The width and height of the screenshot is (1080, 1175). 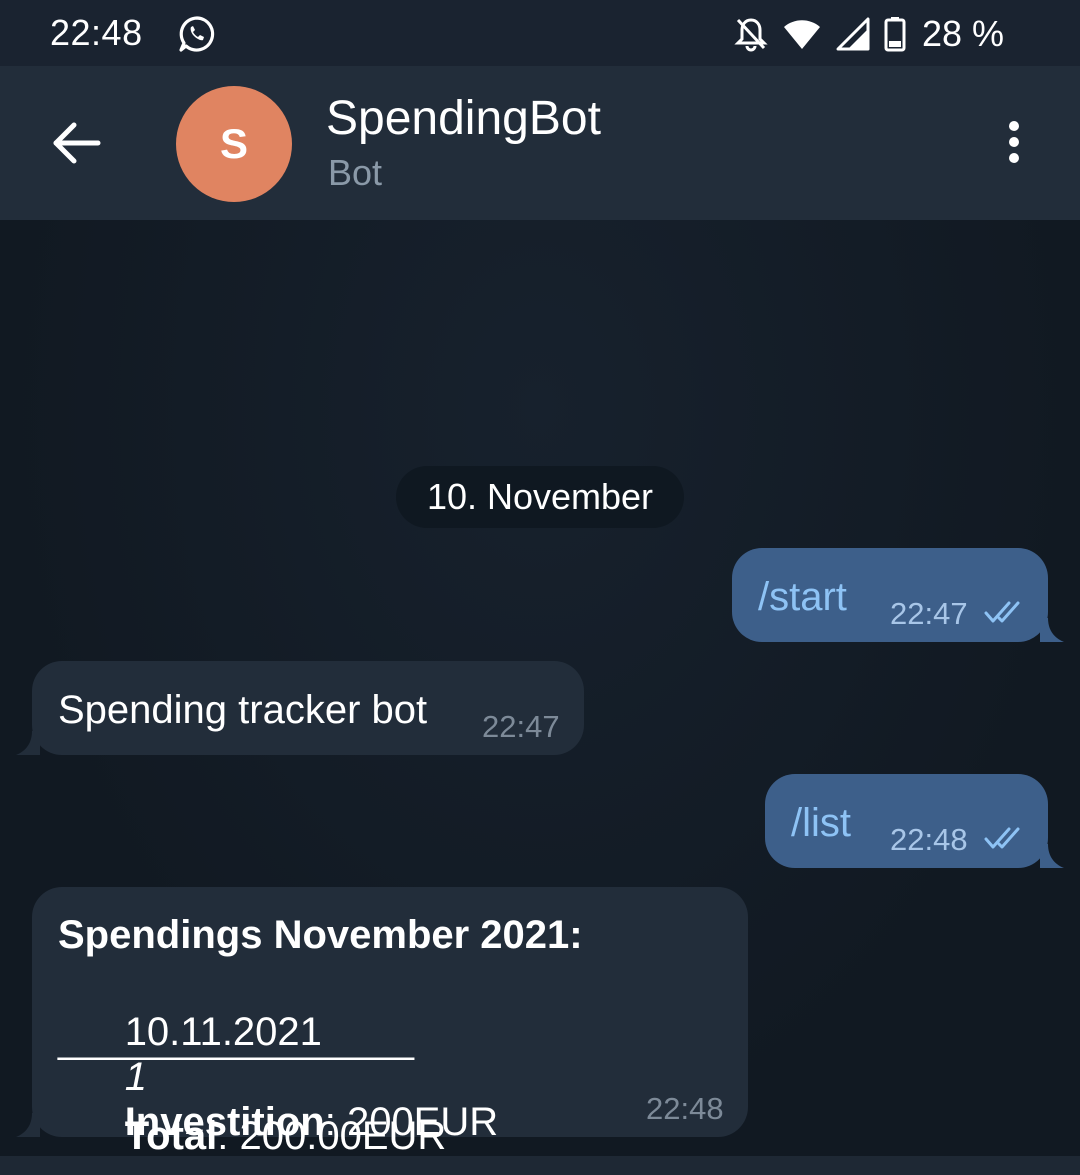 What do you see at coordinates (332, 1136) in the screenshot?
I see `total-amount: : 200.00EUR` at bounding box center [332, 1136].